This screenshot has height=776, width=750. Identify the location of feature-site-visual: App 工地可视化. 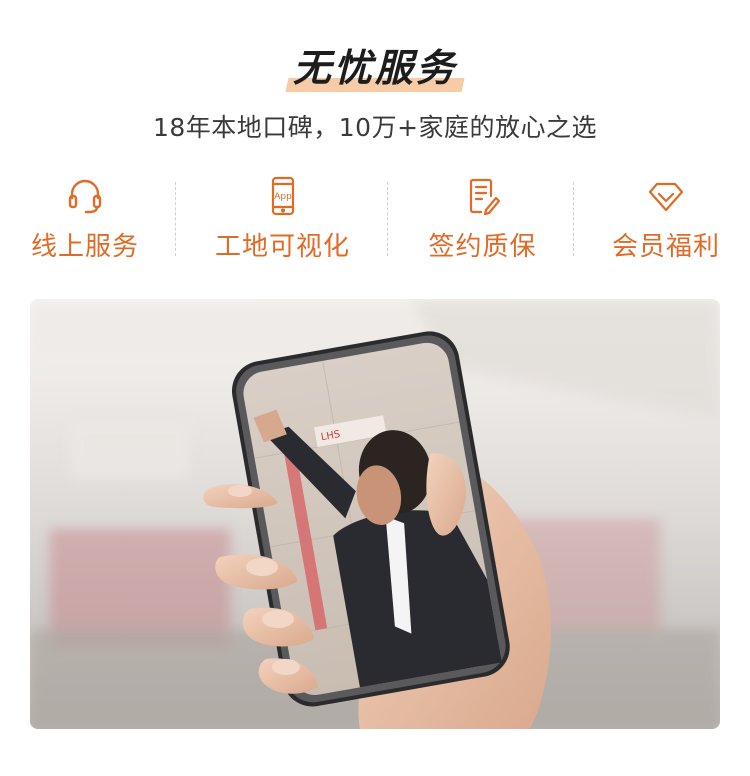
(282, 219).